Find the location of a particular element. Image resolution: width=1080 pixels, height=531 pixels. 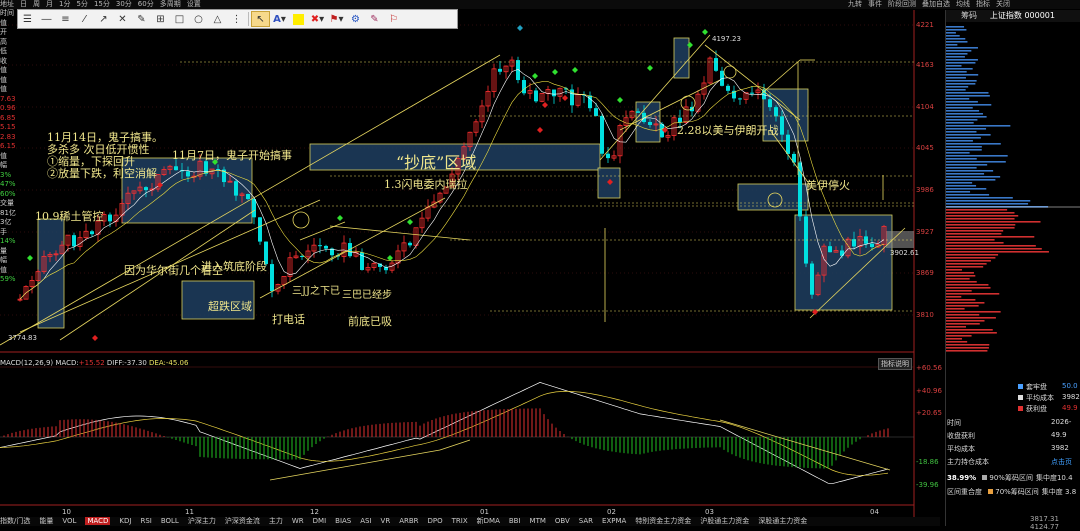

indicator-tab-7: 沪深主力 is located at coordinates (202, 521).